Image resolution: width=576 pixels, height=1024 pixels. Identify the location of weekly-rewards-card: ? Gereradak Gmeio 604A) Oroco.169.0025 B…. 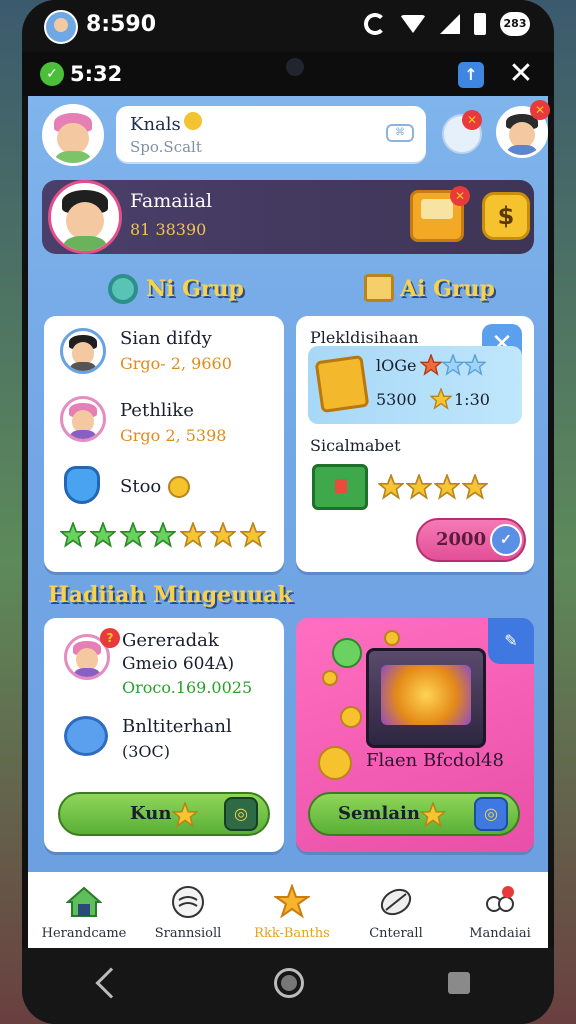
(164, 735).